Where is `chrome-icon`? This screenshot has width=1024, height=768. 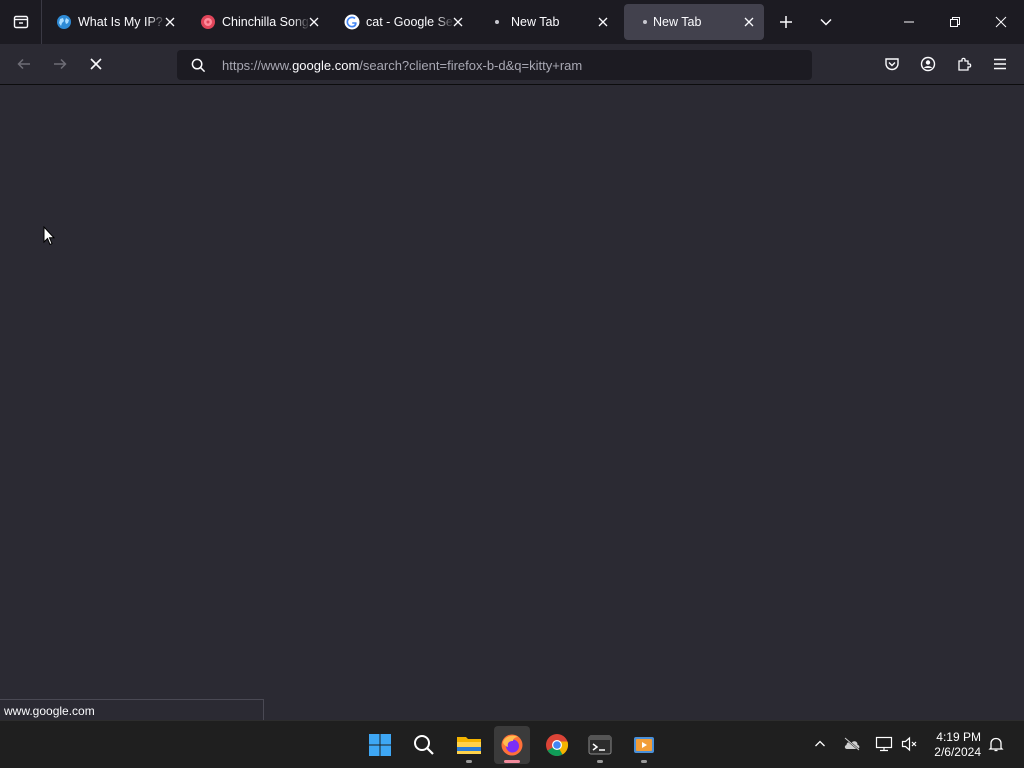 chrome-icon is located at coordinates (557, 745).